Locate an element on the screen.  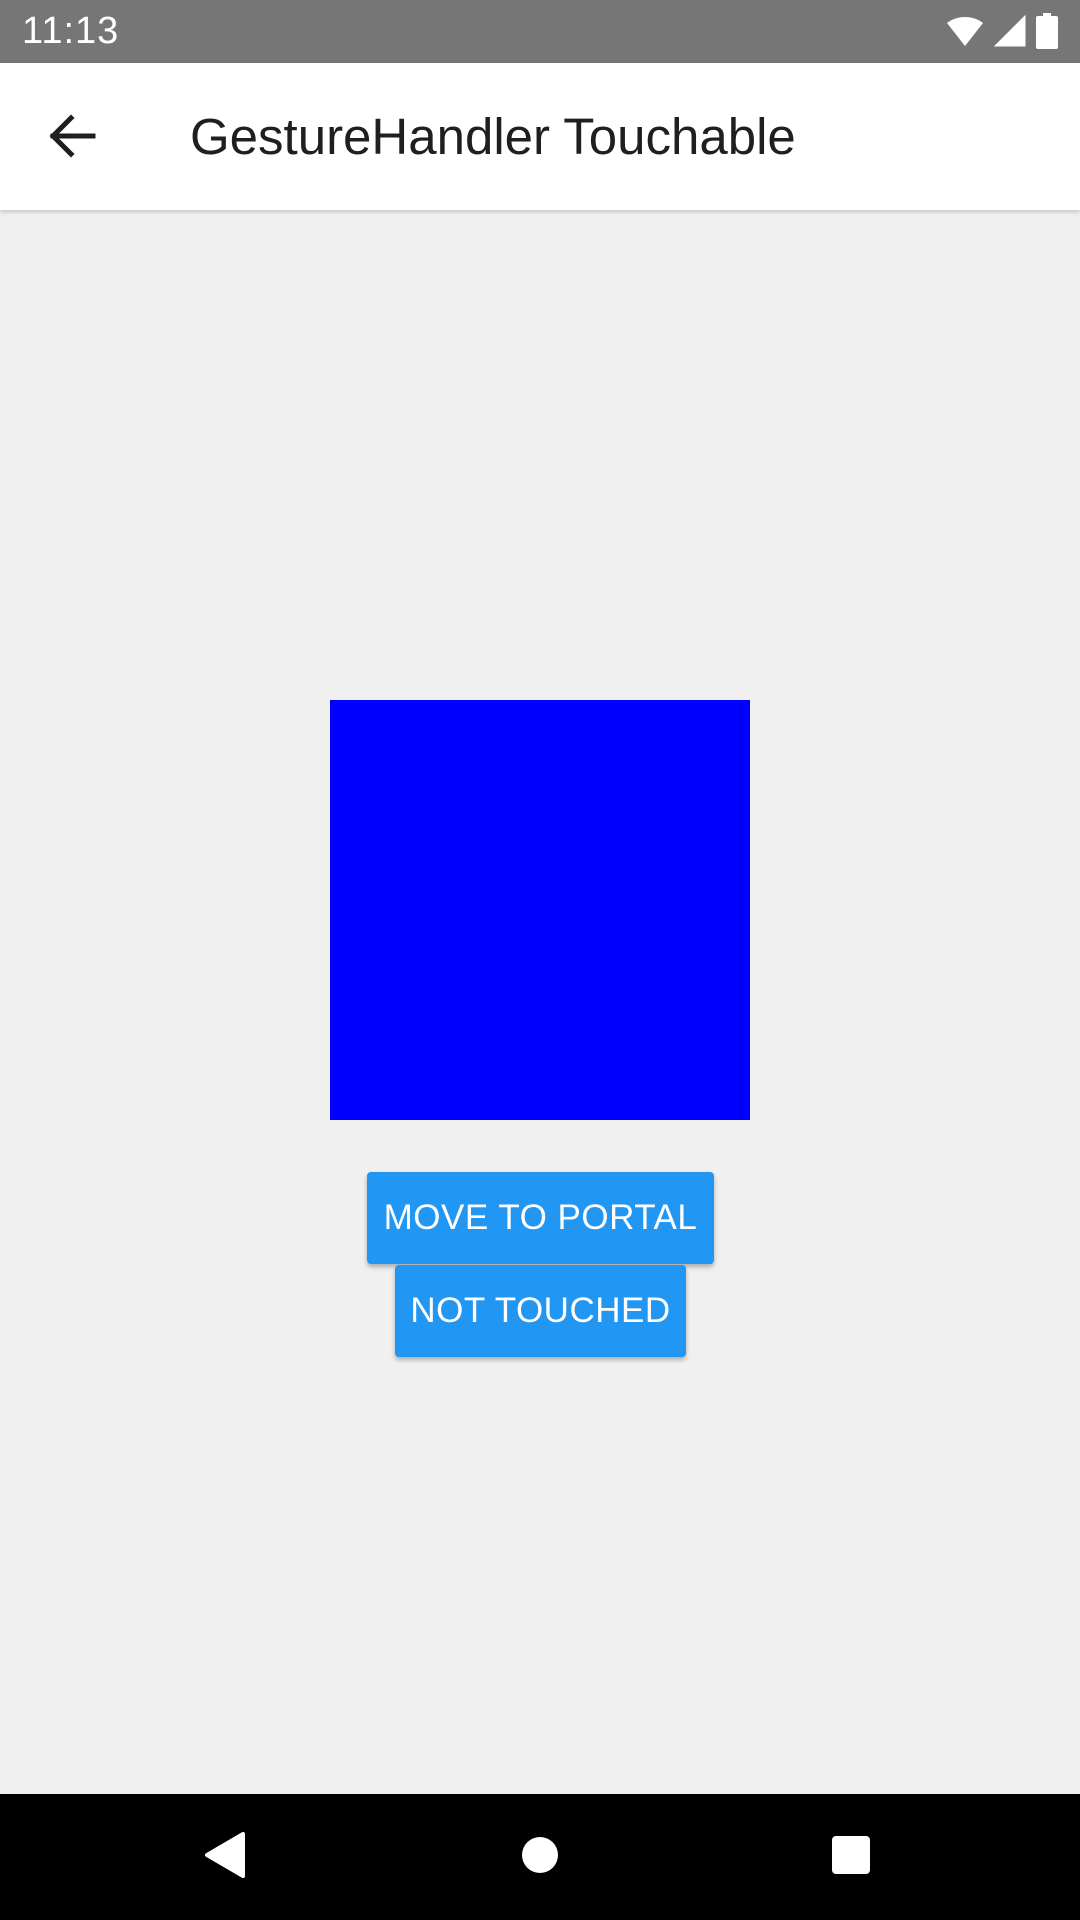
signal-icon is located at coordinates (1010, 31).